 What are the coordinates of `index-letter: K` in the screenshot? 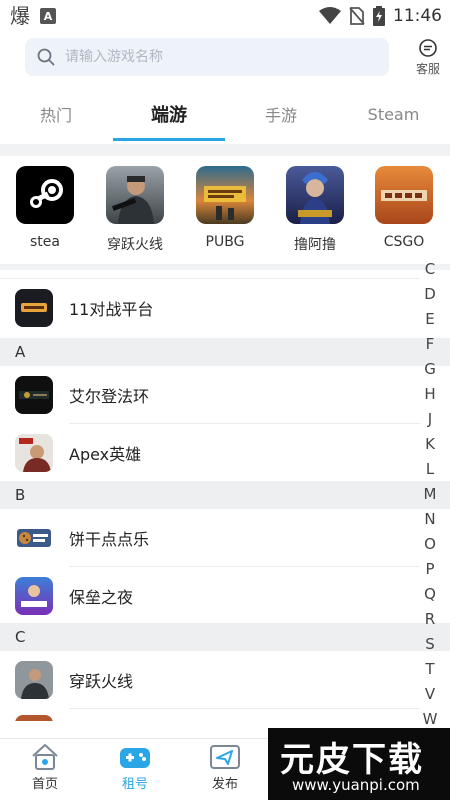 It's located at (430, 444).